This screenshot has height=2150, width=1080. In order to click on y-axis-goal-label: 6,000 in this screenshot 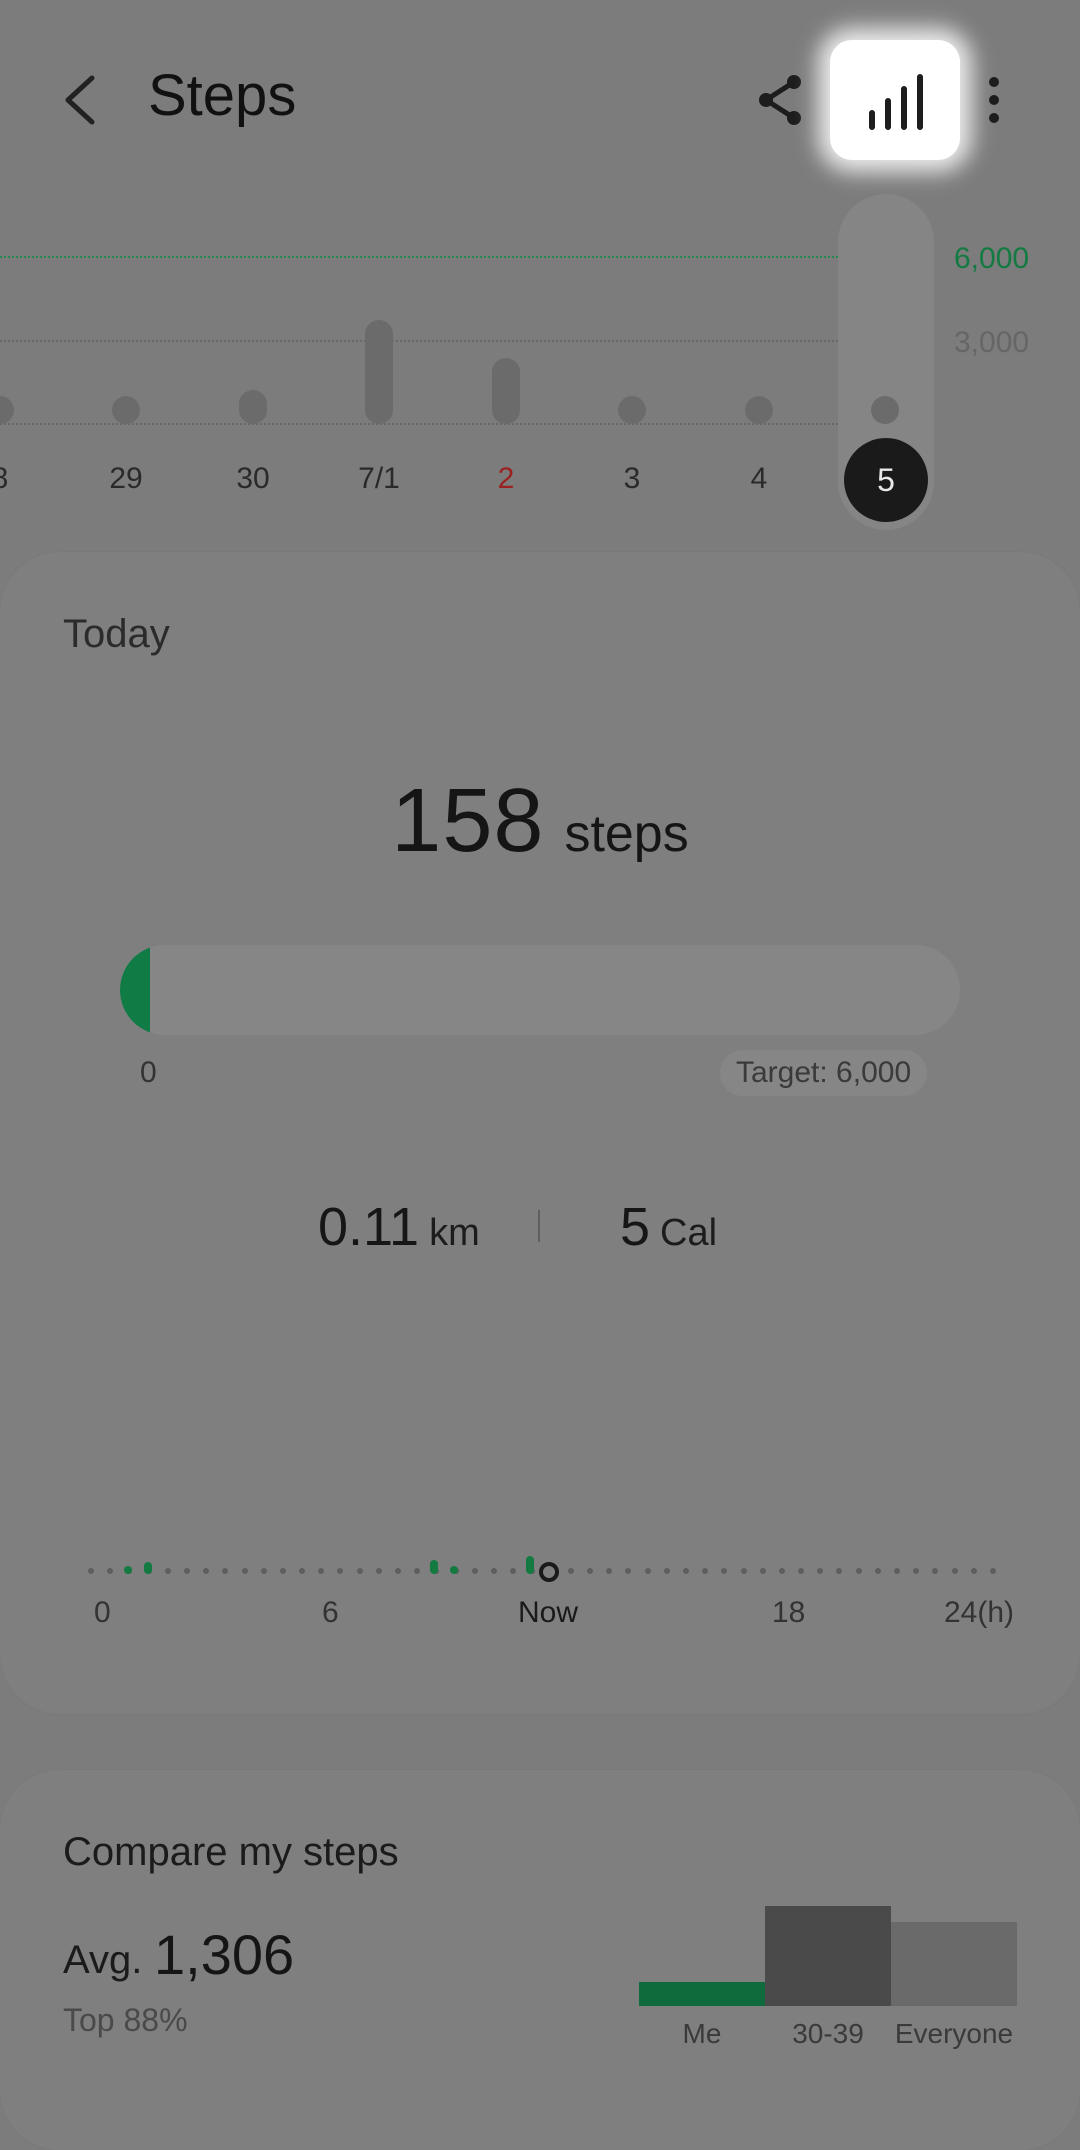, I will do `click(992, 258)`.